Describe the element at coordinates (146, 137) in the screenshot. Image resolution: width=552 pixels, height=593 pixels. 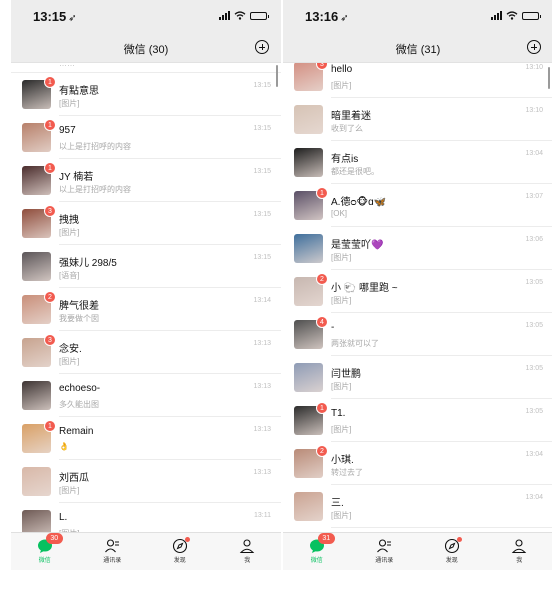
I see `chat-row: 1 957 以上是打招呼的内容 13:15` at that location.